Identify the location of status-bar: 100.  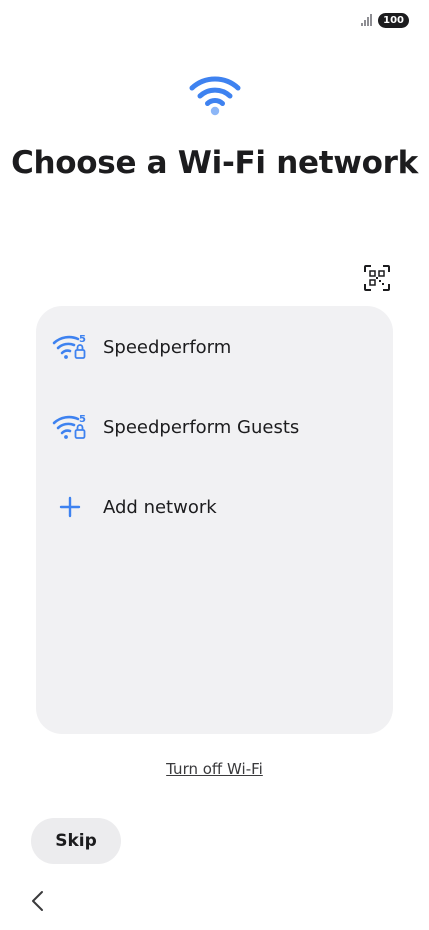
(385, 20).